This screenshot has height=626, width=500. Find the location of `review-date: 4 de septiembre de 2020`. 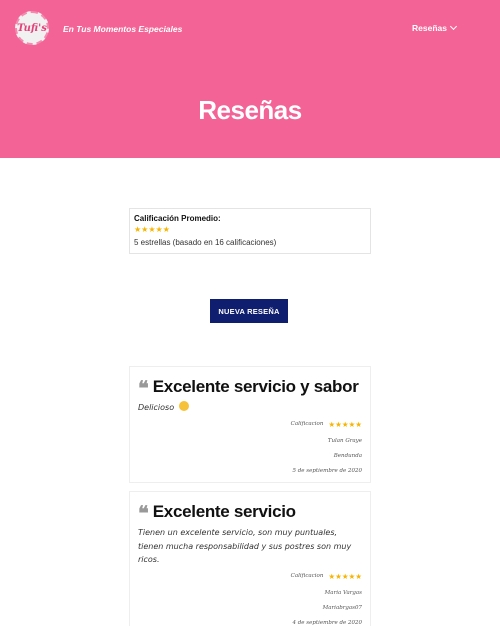

review-date: 4 de septiembre de 2020 is located at coordinates (327, 622).